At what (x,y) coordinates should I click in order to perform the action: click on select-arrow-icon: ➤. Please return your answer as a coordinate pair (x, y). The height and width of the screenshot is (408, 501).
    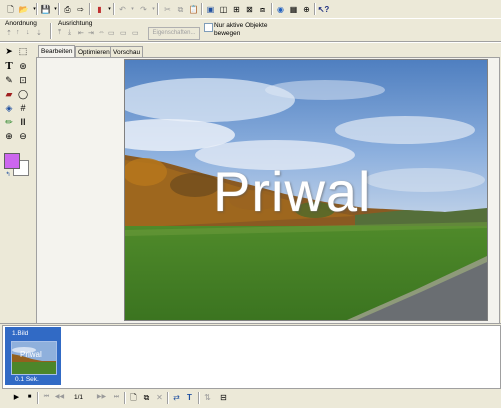
    Looking at the image, I should click on (9, 51).